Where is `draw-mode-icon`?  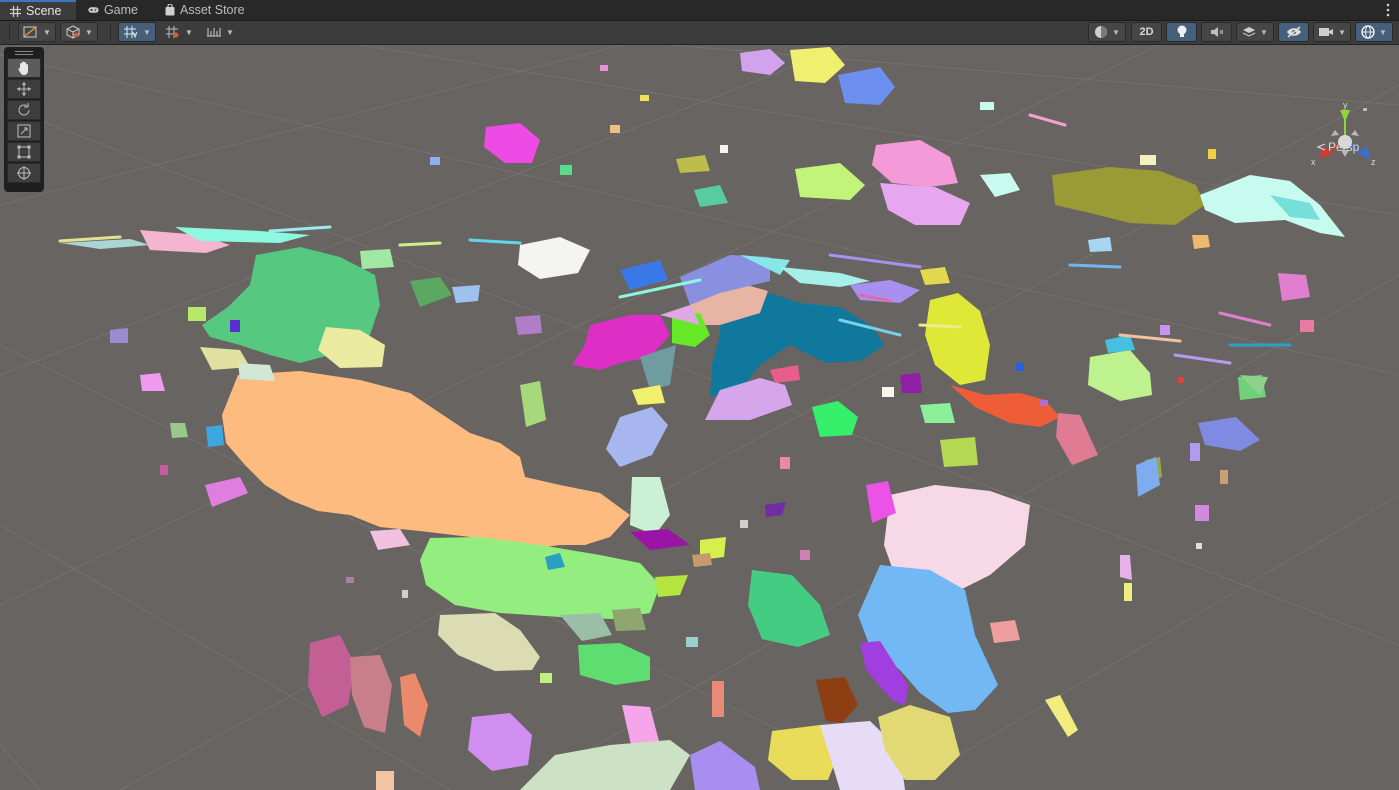
draw-mode-icon is located at coordinates (30, 32).